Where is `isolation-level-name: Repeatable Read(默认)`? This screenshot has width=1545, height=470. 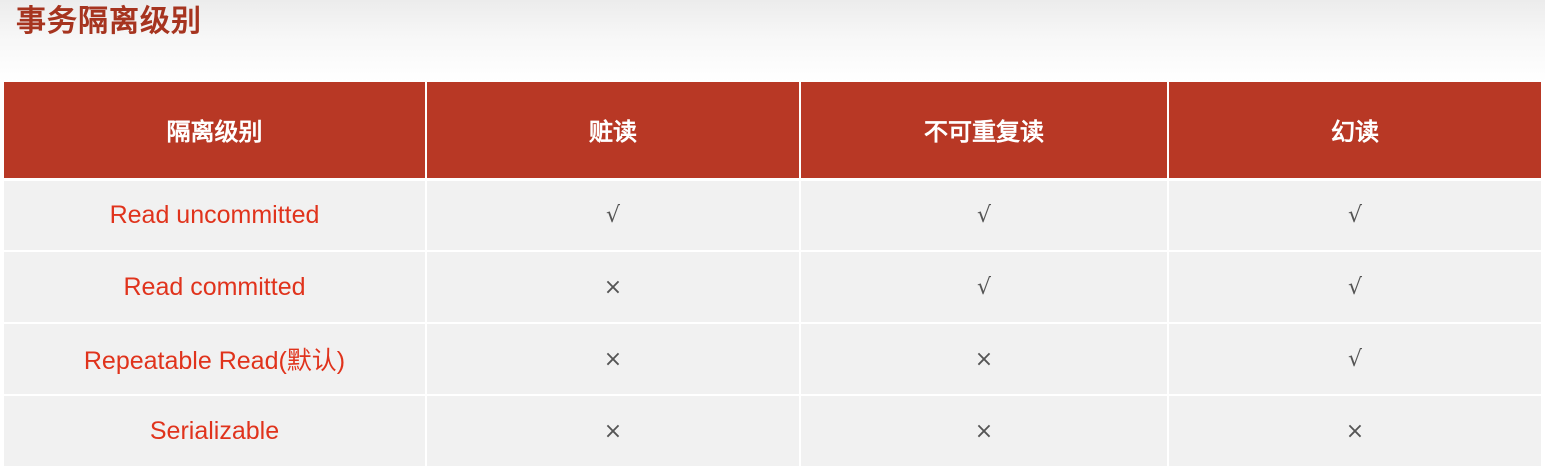
isolation-level-name: Repeatable Read(默认) is located at coordinates (215, 359).